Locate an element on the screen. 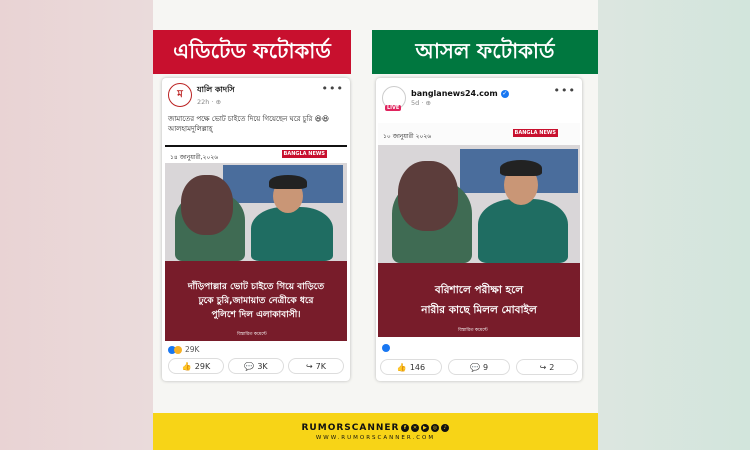 The height and width of the screenshot is (450, 750). post-header: ম যালি কাদসি 22h · ⊕ is located at coordinates (201, 95).